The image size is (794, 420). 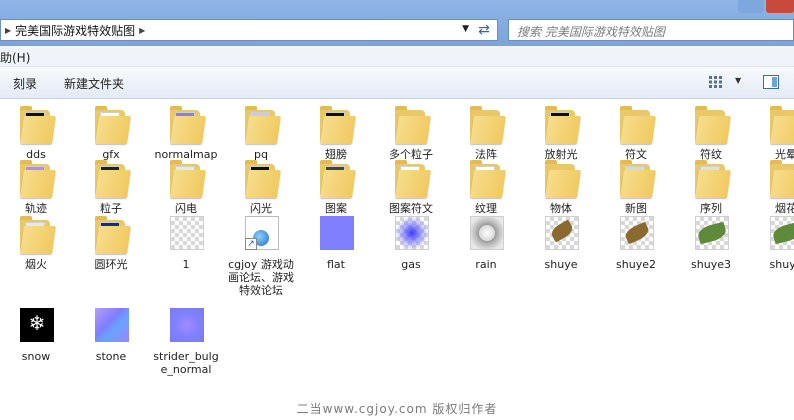 What do you see at coordinates (771, 82) in the screenshot?
I see `preview-pane-icon` at bounding box center [771, 82].